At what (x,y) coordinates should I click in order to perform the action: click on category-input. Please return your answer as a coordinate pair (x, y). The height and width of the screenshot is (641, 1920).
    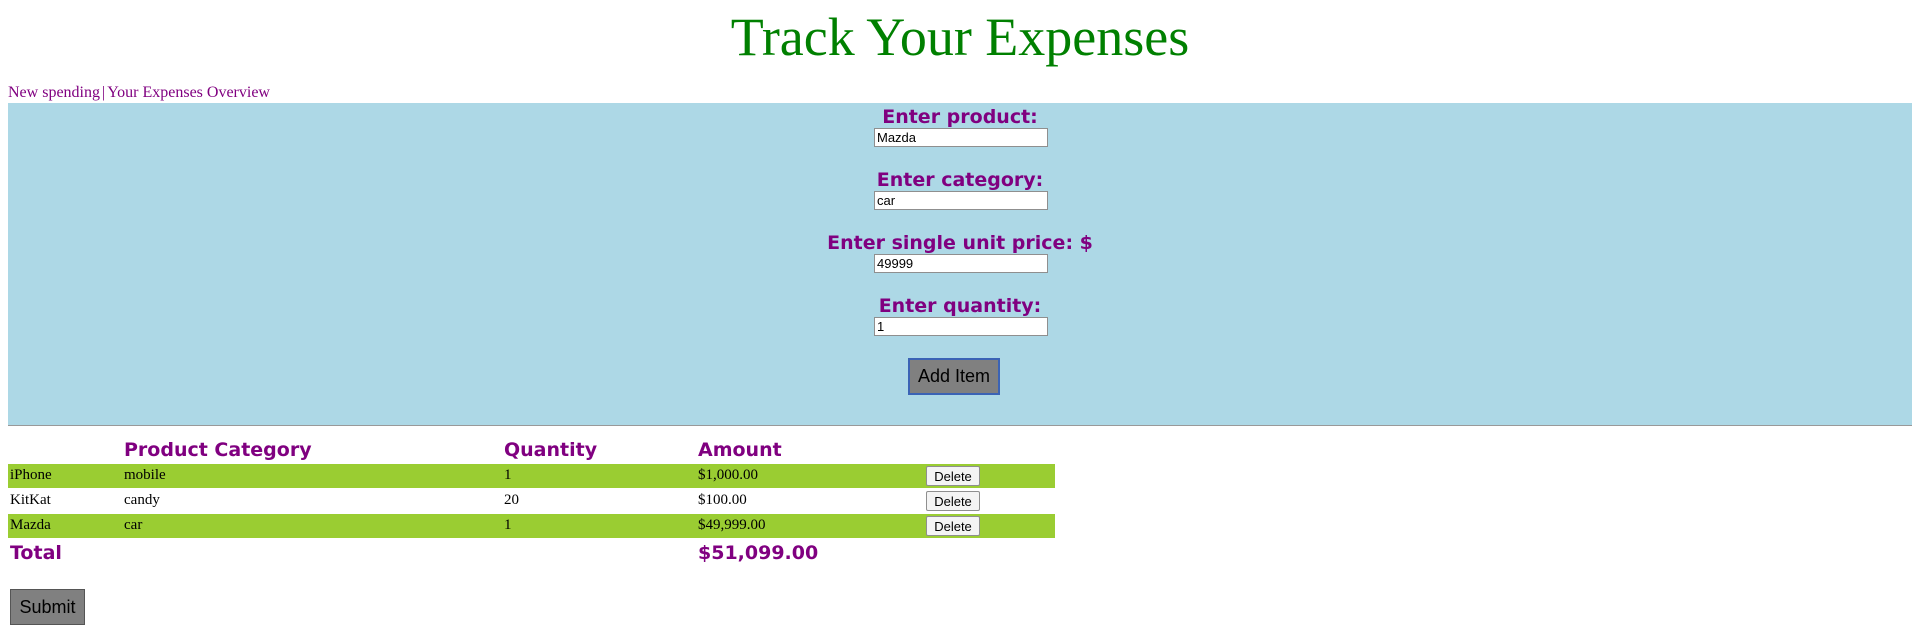
    Looking at the image, I should click on (961, 200).